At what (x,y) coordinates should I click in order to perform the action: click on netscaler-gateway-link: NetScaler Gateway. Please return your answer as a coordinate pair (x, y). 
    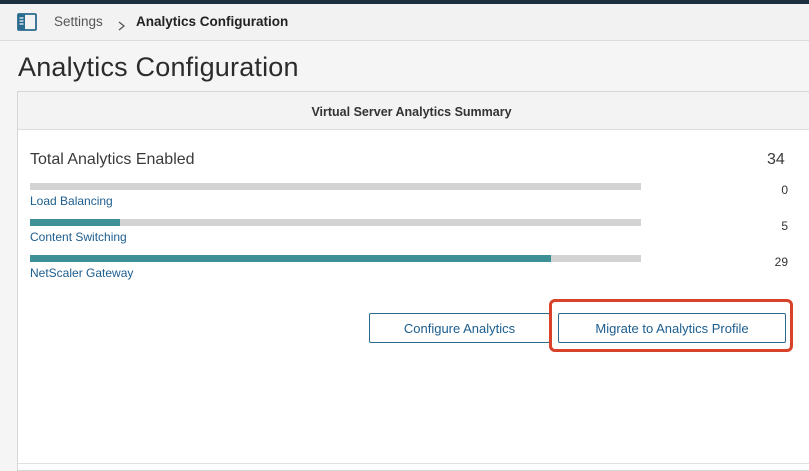
    Looking at the image, I should click on (81, 273).